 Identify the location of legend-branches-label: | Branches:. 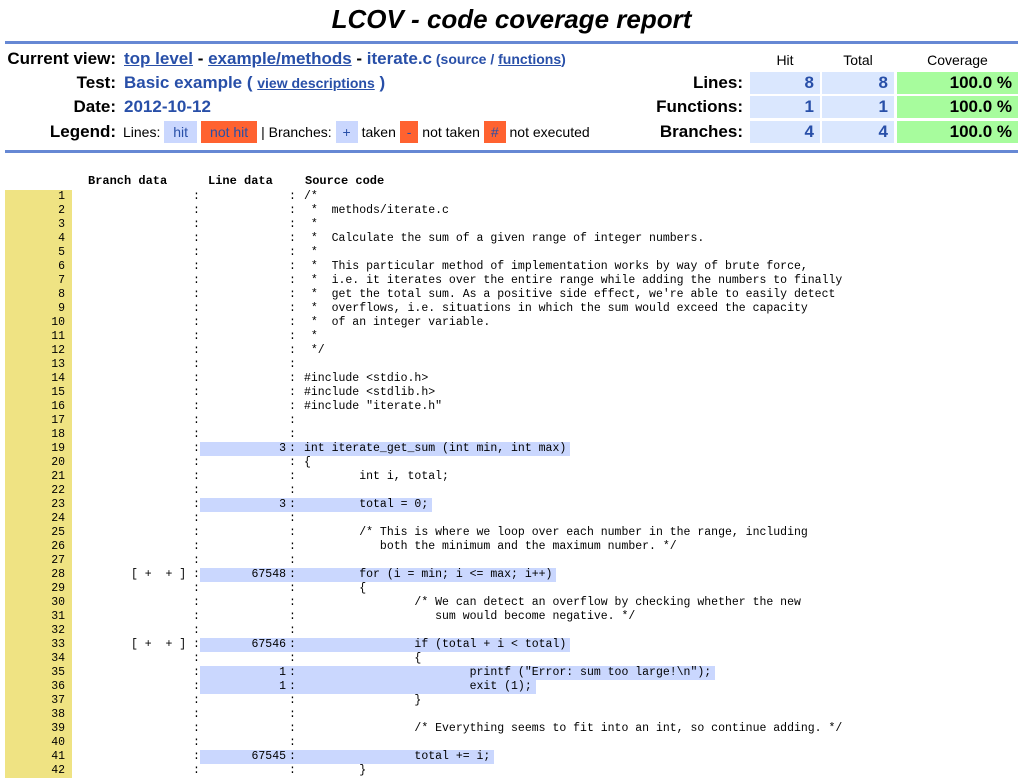
(296, 132).